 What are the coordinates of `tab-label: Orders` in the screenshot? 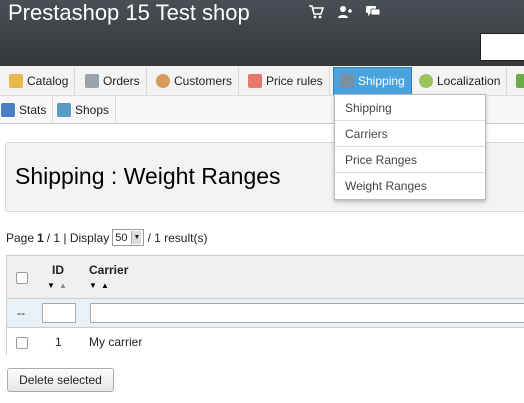 It's located at (121, 81).